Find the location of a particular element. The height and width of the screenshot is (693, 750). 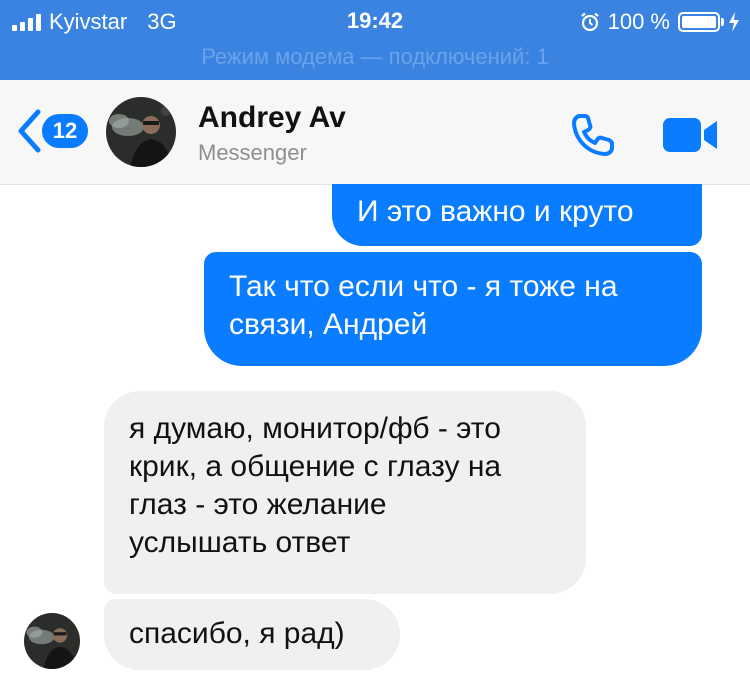

status-right-group: 100 % is located at coordinates (660, 22).